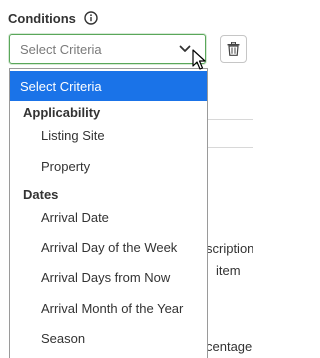  What do you see at coordinates (63, 338) in the screenshot?
I see `option-season: Season` at bounding box center [63, 338].